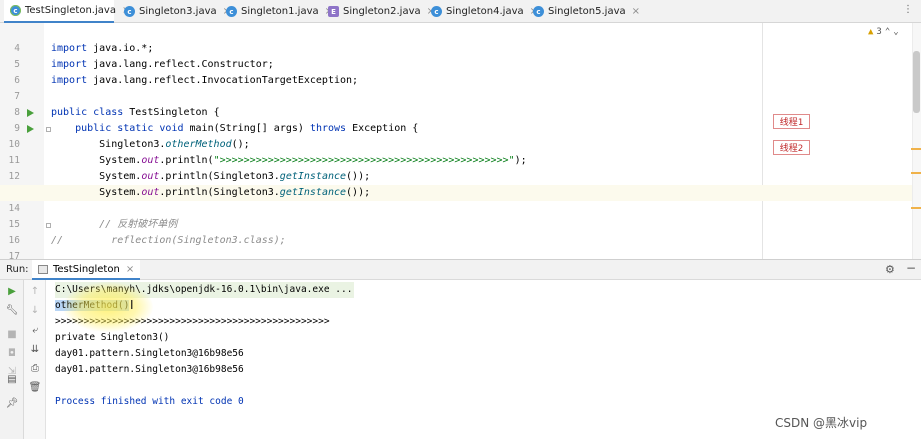 This screenshot has width=921, height=439. What do you see at coordinates (35, 291) in the screenshot?
I see `arrow-up-icon: ↑` at bounding box center [35, 291].